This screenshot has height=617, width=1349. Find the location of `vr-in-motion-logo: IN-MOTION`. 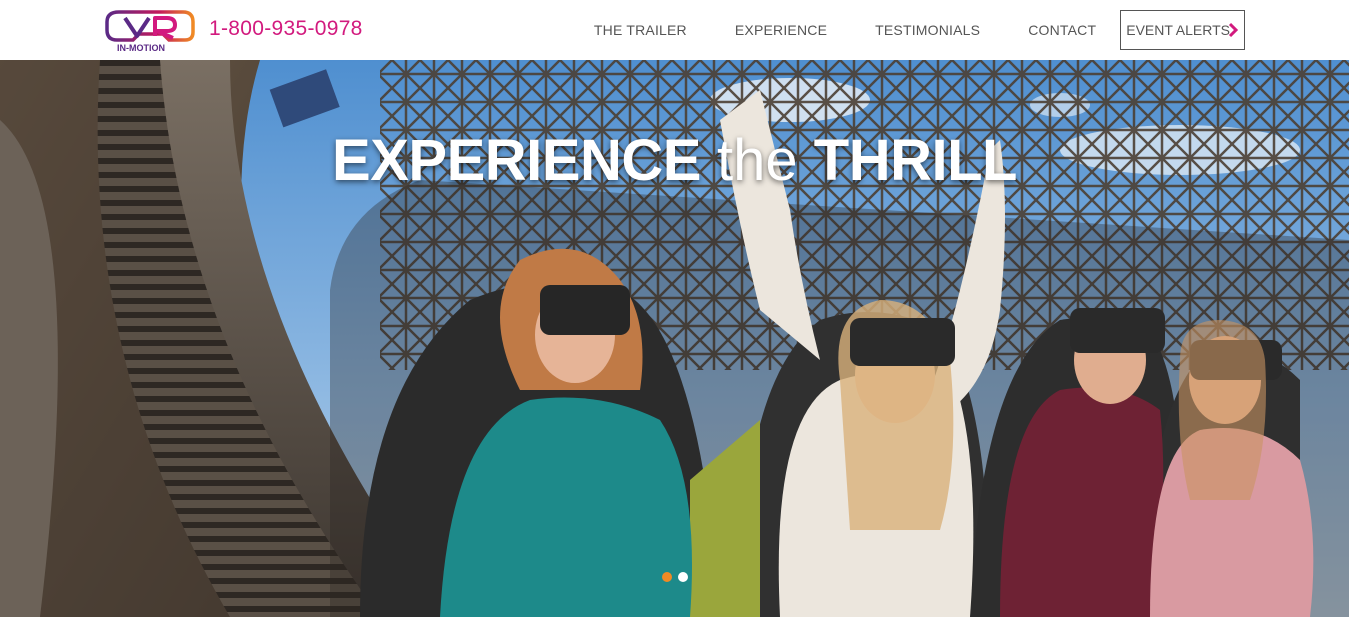

vr-in-motion-logo: IN-MOTION is located at coordinates (150, 31).